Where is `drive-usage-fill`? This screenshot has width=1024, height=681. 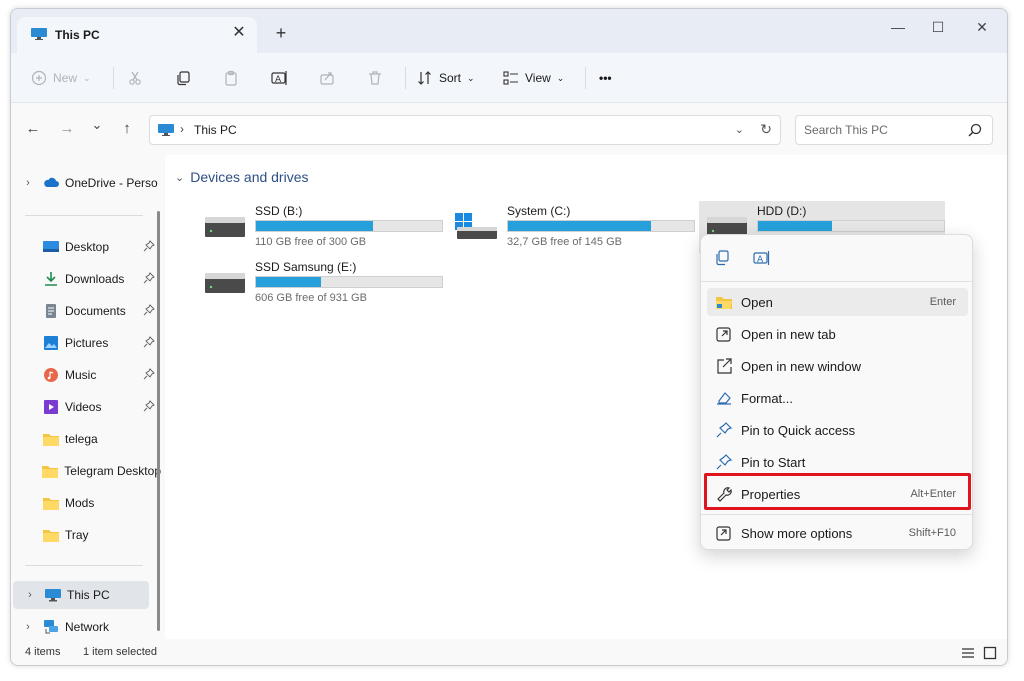
drive-usage-fill is located at coordinates (315, 226).